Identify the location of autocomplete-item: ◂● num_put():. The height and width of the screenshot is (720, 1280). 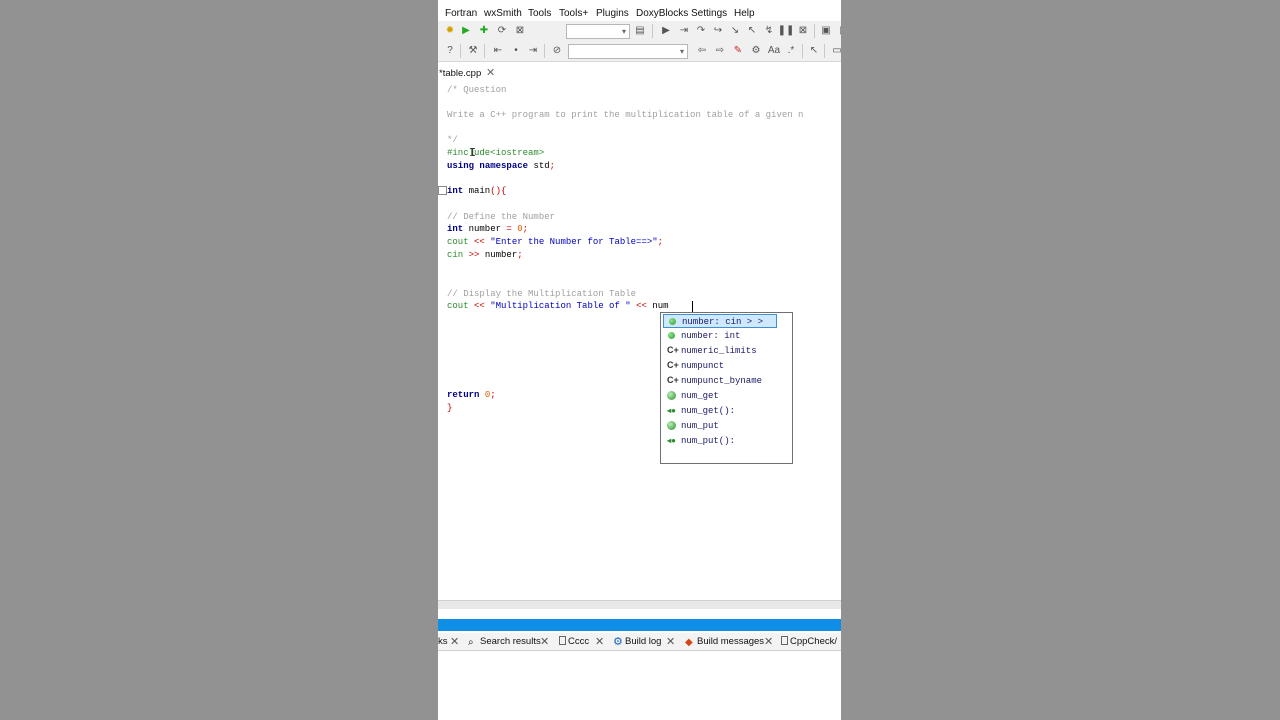
(720, 441).